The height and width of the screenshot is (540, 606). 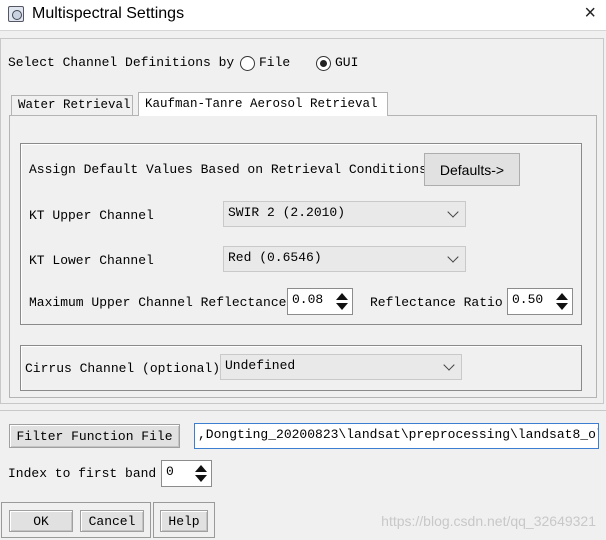 What do you see at coordinates (247, 63) in the screenshot?
I see `file-radio` at bounding box center [247, 63].